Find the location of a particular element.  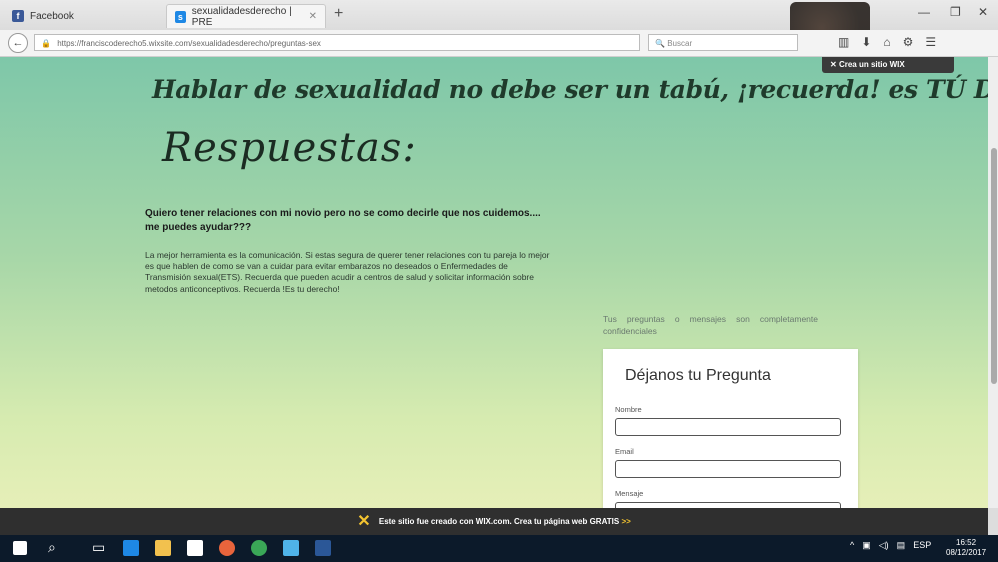

download-icon: ⬇ is located at coordinates (866, 42).